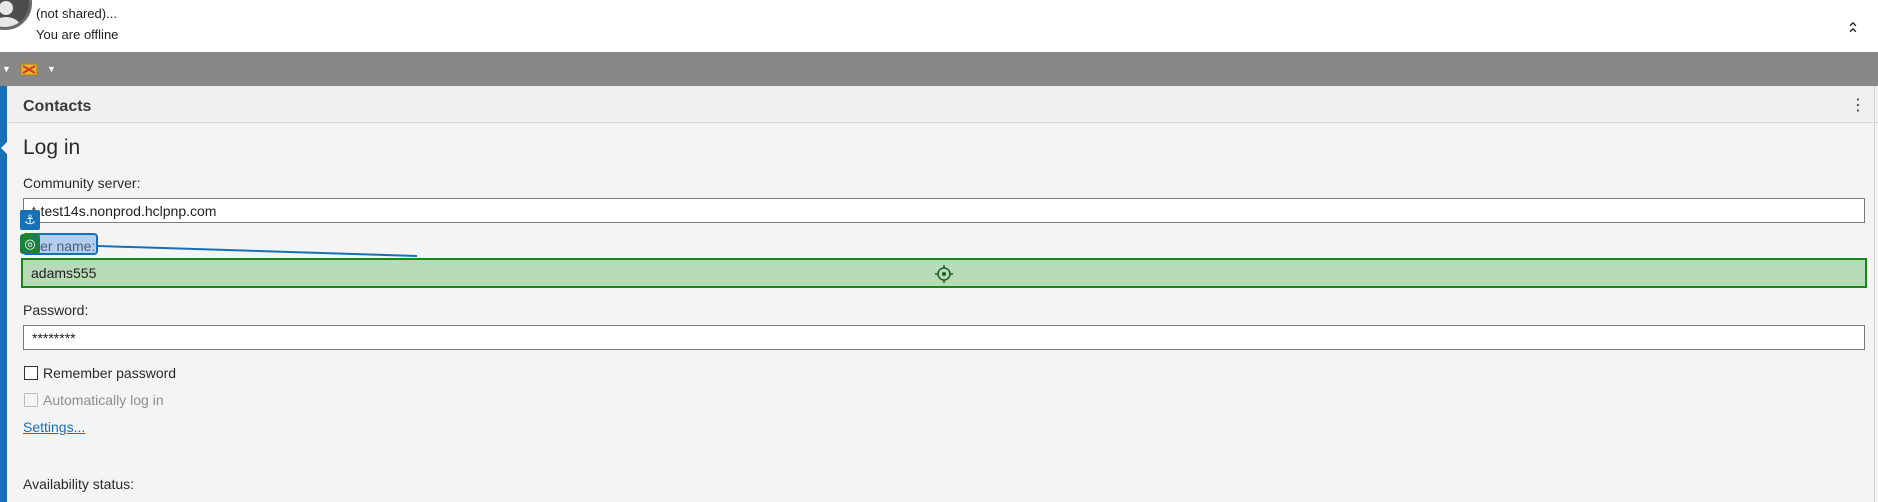  I want to click on target-icon, so click(944, 274).